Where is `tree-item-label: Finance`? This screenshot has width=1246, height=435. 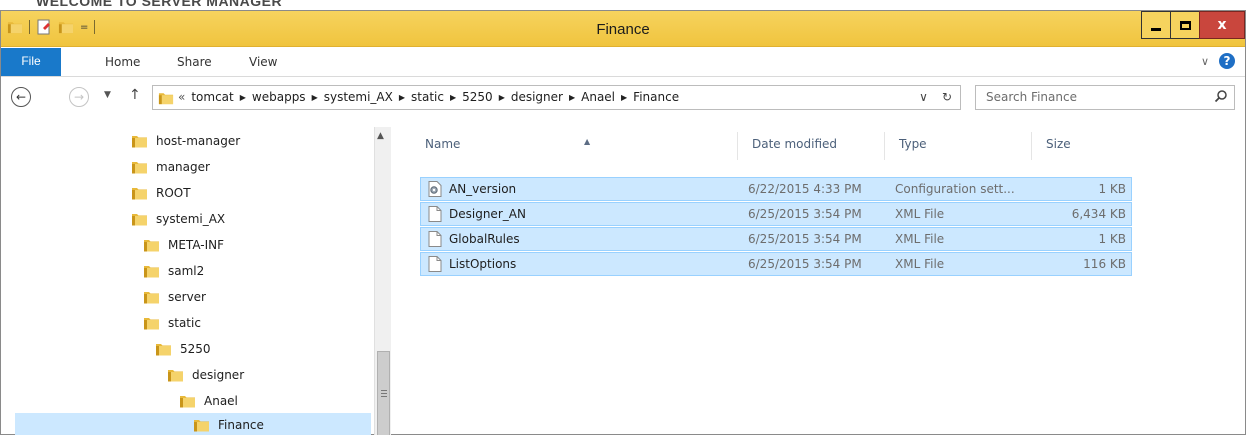 tree-item-label: Finance is located at coordinates (241, 425).